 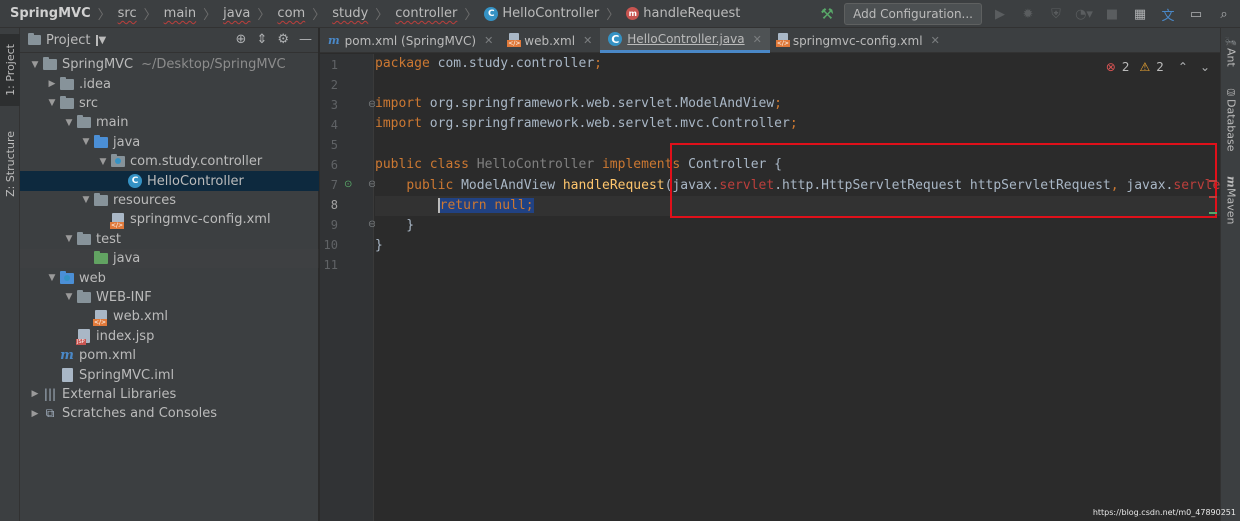 What do you see at coordinates (241, 39) in the screenshot?
I see `locate-icon: ⊕` at bounding box center [241, 39].